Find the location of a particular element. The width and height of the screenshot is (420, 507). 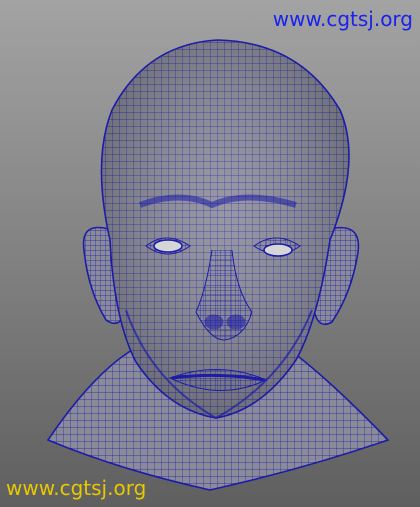

left-eye is located at coordinates (168, 246).